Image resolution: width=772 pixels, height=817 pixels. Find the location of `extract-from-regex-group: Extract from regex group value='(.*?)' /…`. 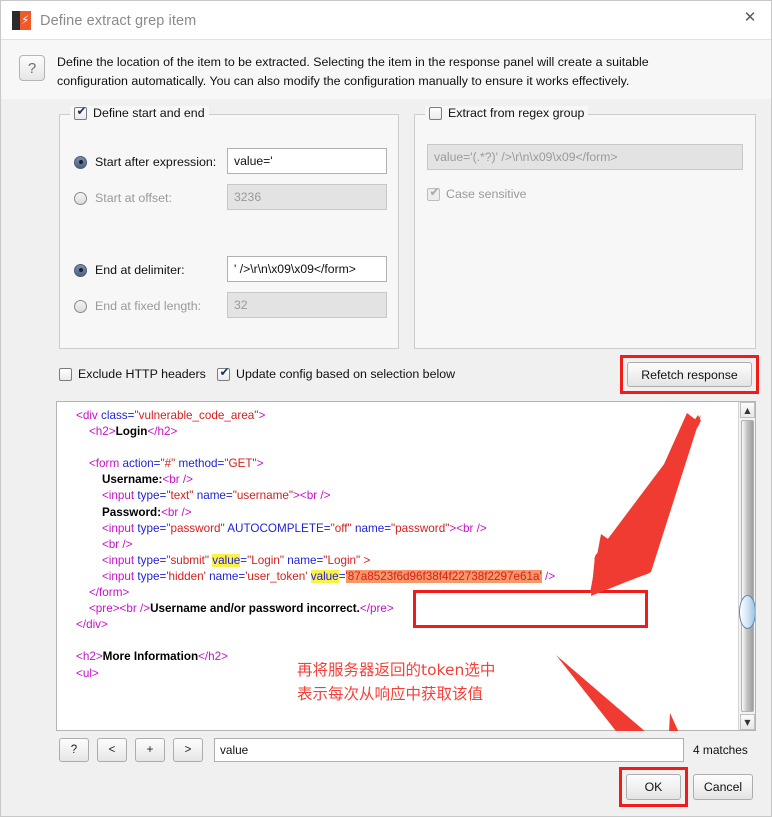

extract-from-regex-group: Extract from regex group value='(.*?)' /… is located at coordinates (585, 227).